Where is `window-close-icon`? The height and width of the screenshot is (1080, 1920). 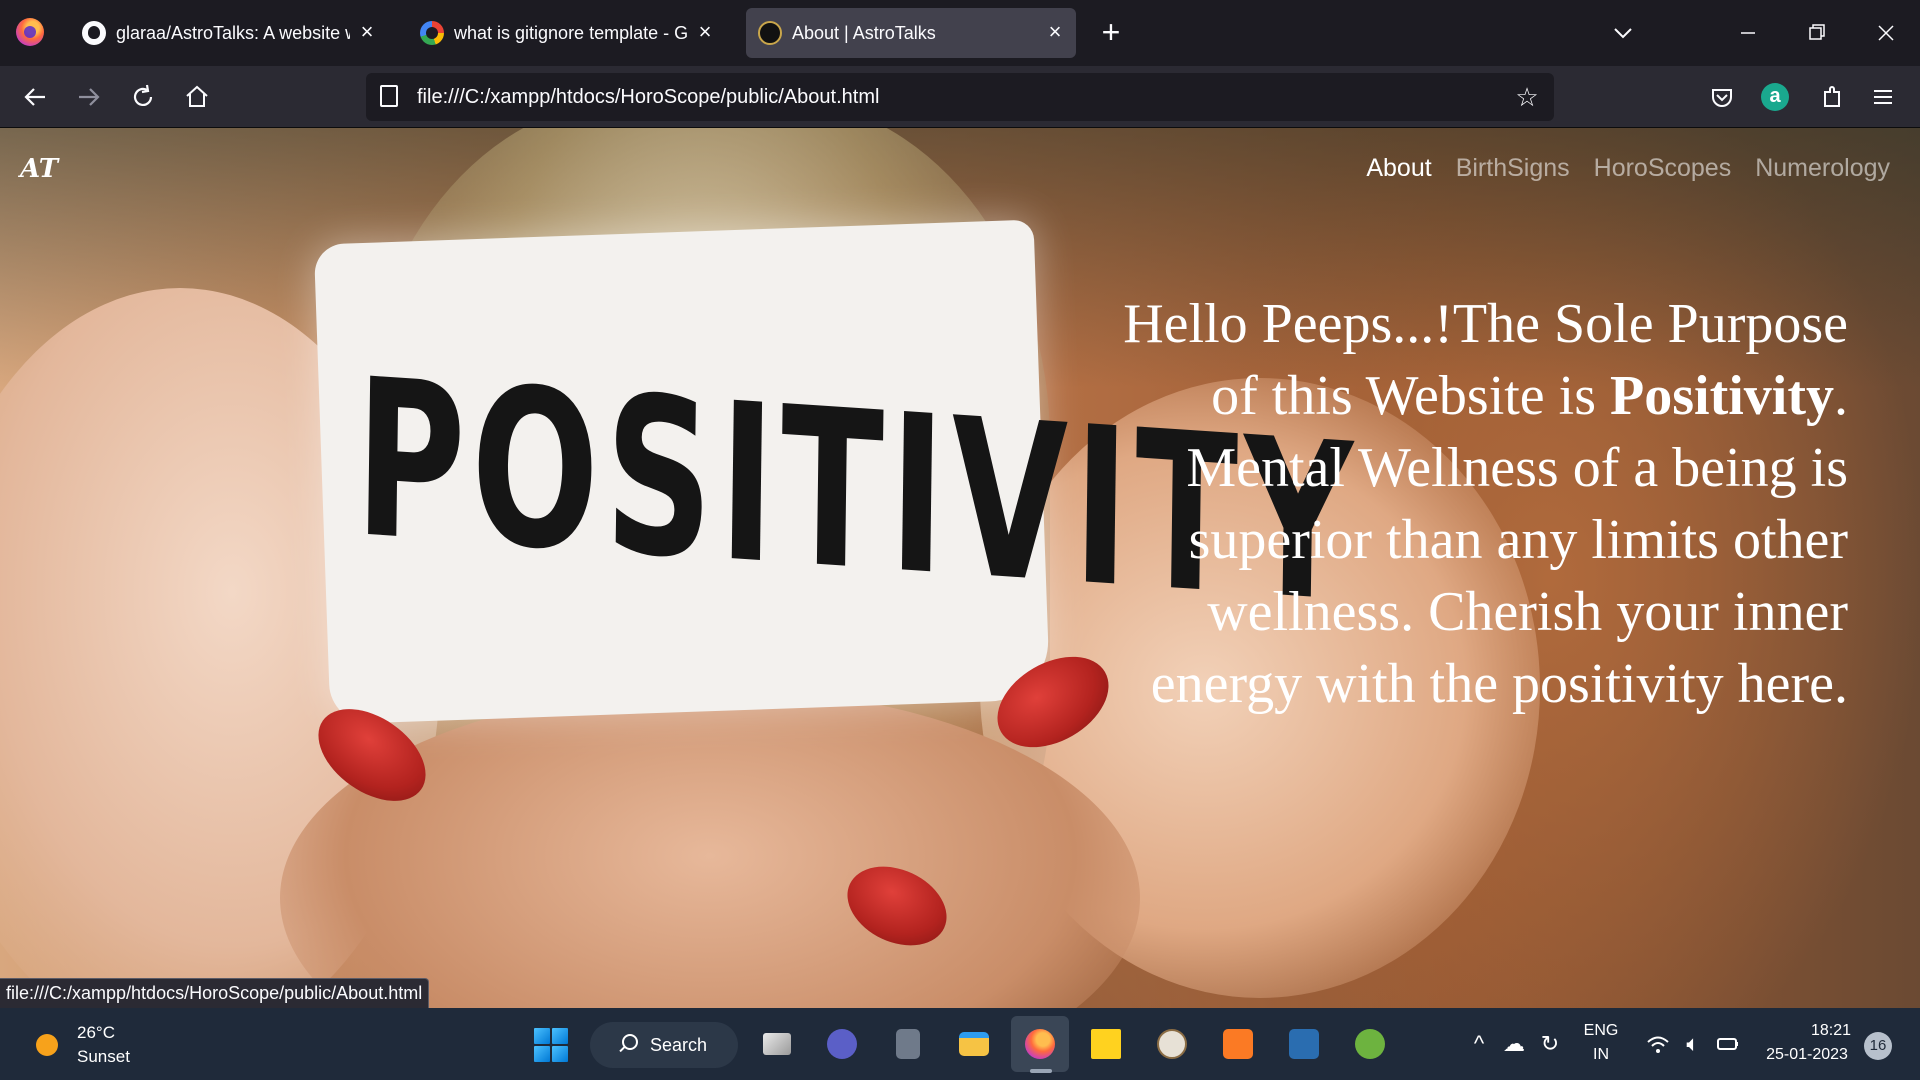
window-close-icon is located at coordinates (1886, 33).